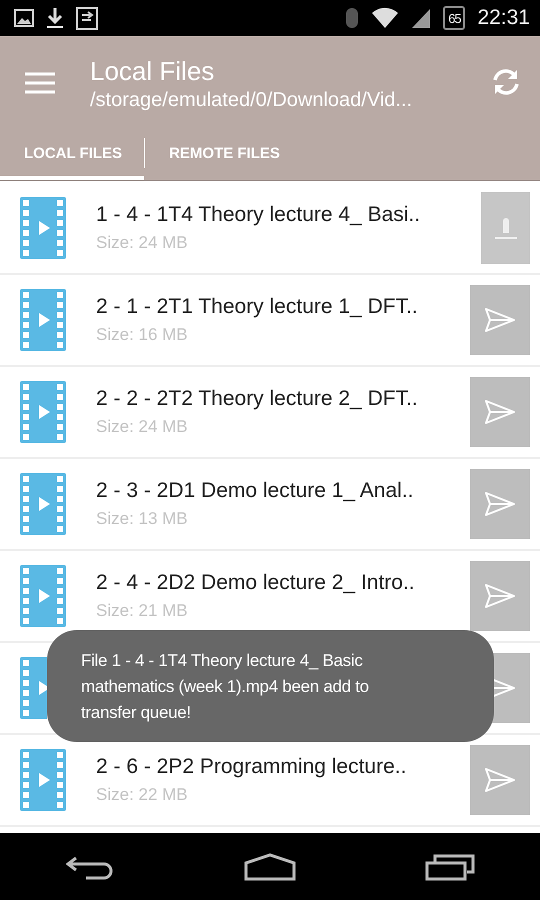 This screenshot has height=900, width=540. Describe the element at coordinates (142, 519) in the screenshot. I see `file-size: Size: 13 MB` at that location.